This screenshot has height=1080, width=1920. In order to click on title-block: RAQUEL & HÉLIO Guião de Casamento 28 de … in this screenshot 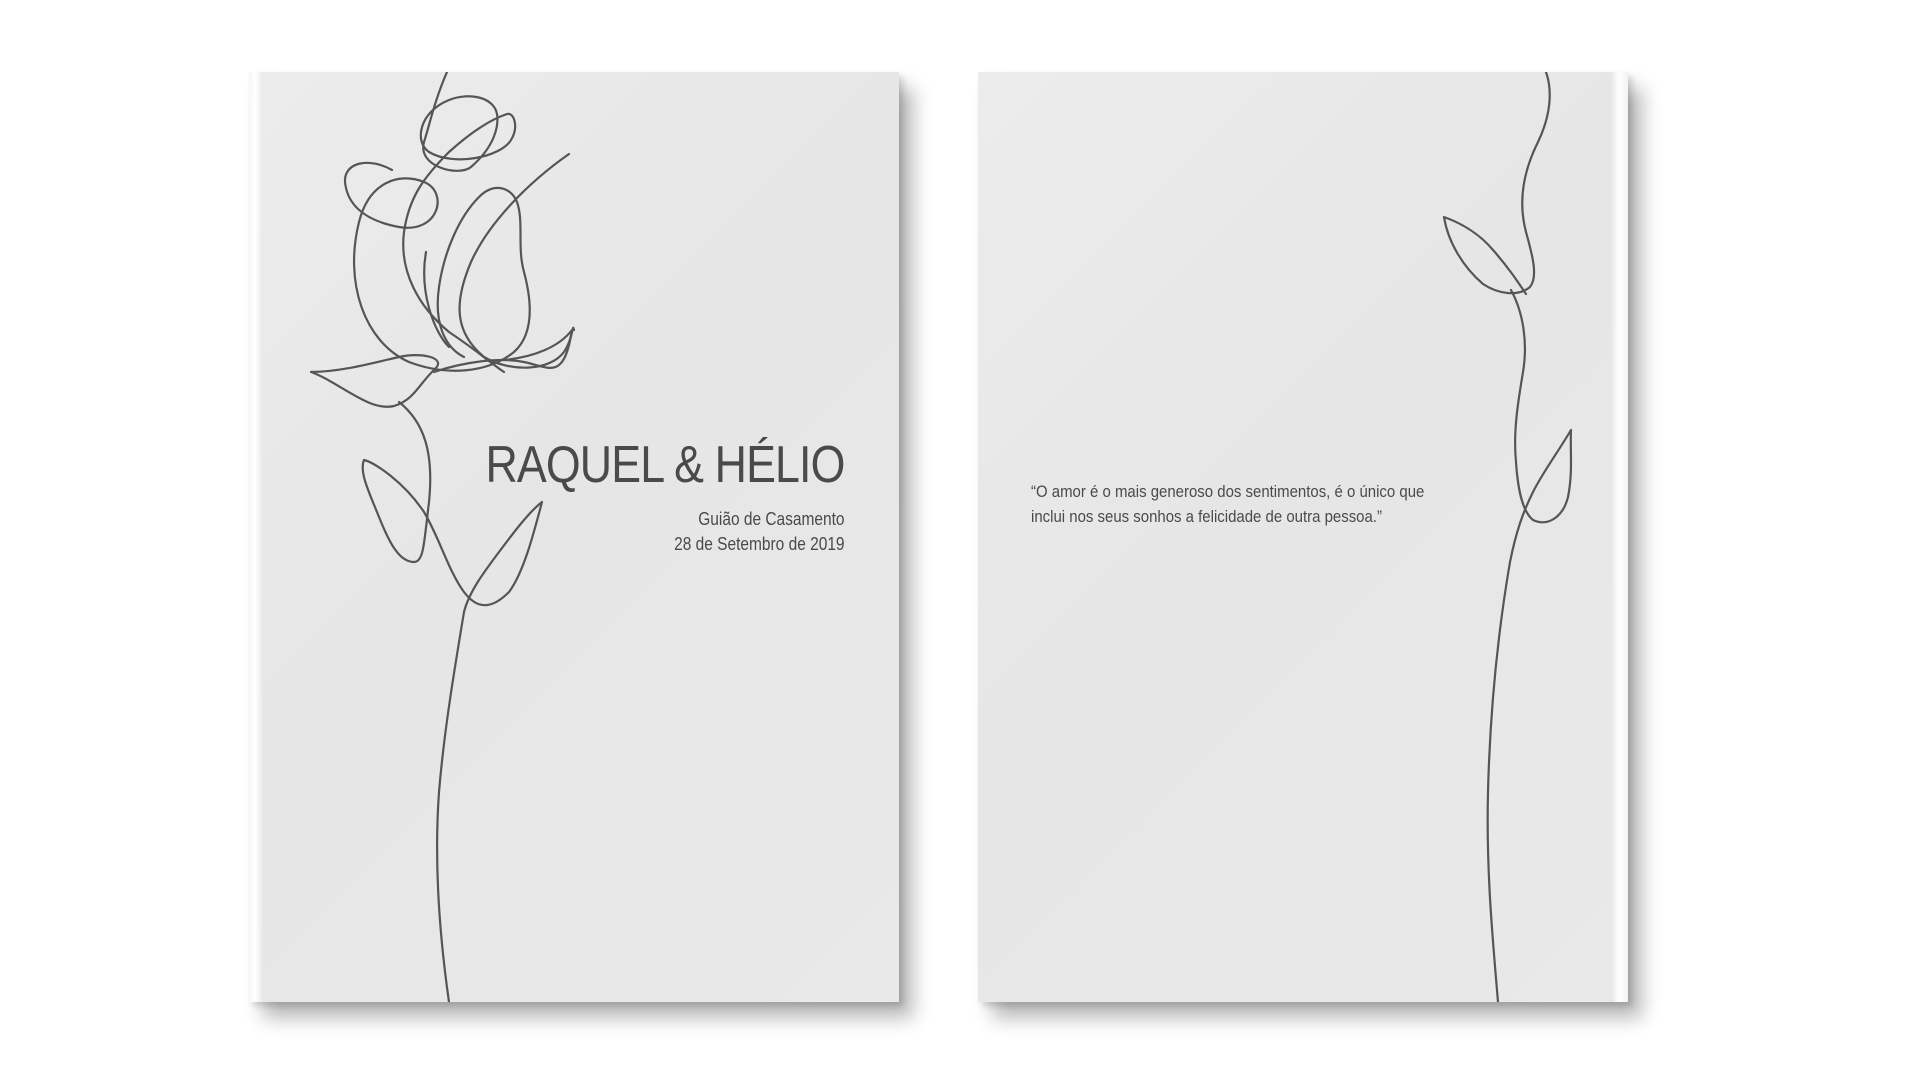, I will do `click(636, 496)`.